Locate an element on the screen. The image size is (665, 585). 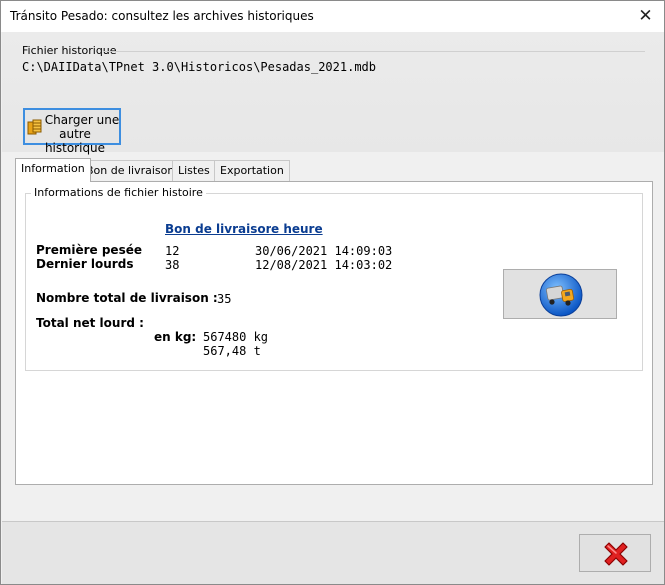
truck-icon is located at coordinates (561, 296).